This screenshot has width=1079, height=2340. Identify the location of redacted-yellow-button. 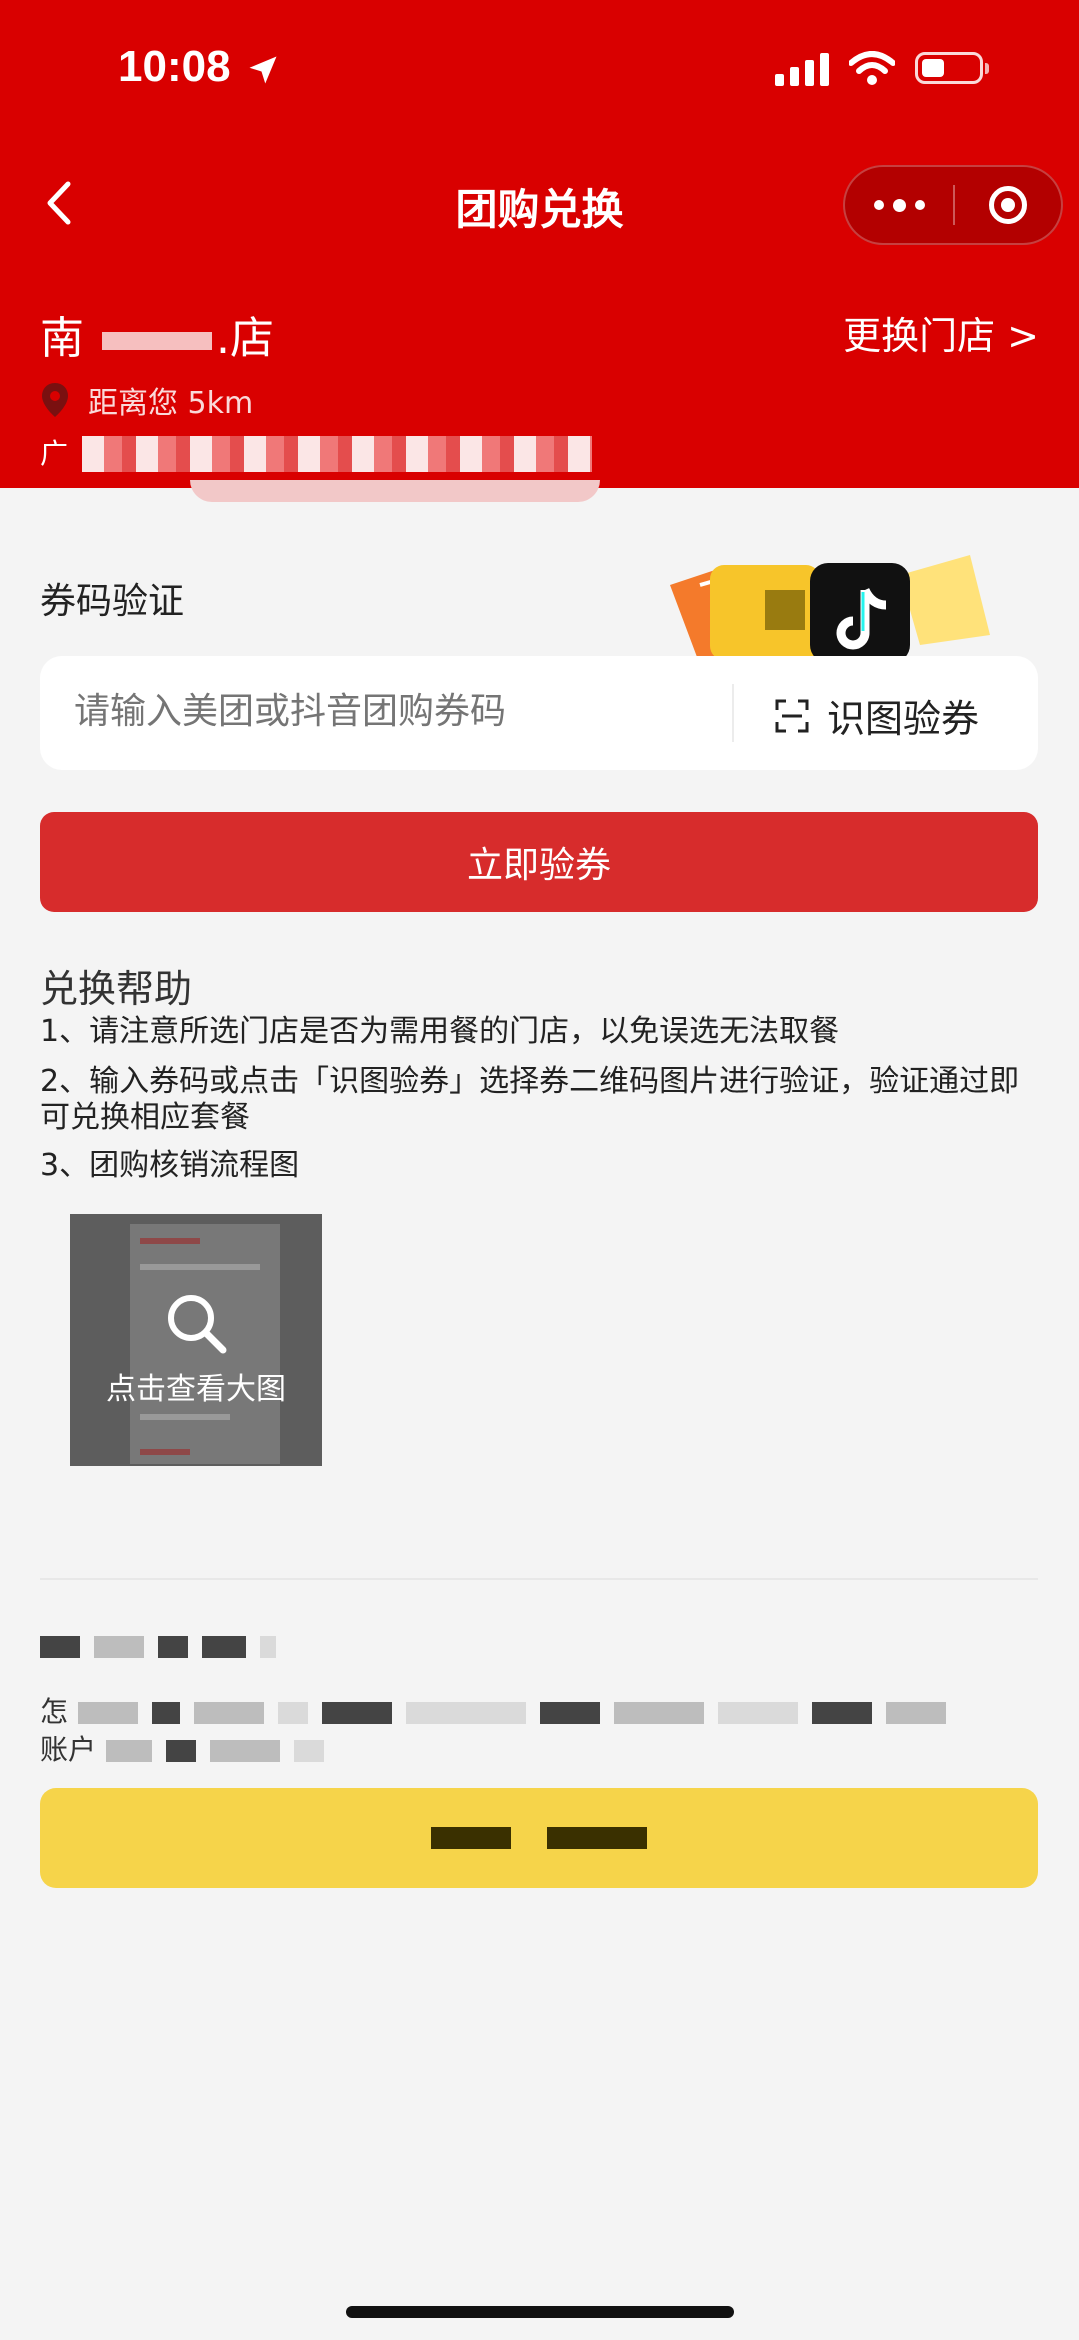
(539, 1838).